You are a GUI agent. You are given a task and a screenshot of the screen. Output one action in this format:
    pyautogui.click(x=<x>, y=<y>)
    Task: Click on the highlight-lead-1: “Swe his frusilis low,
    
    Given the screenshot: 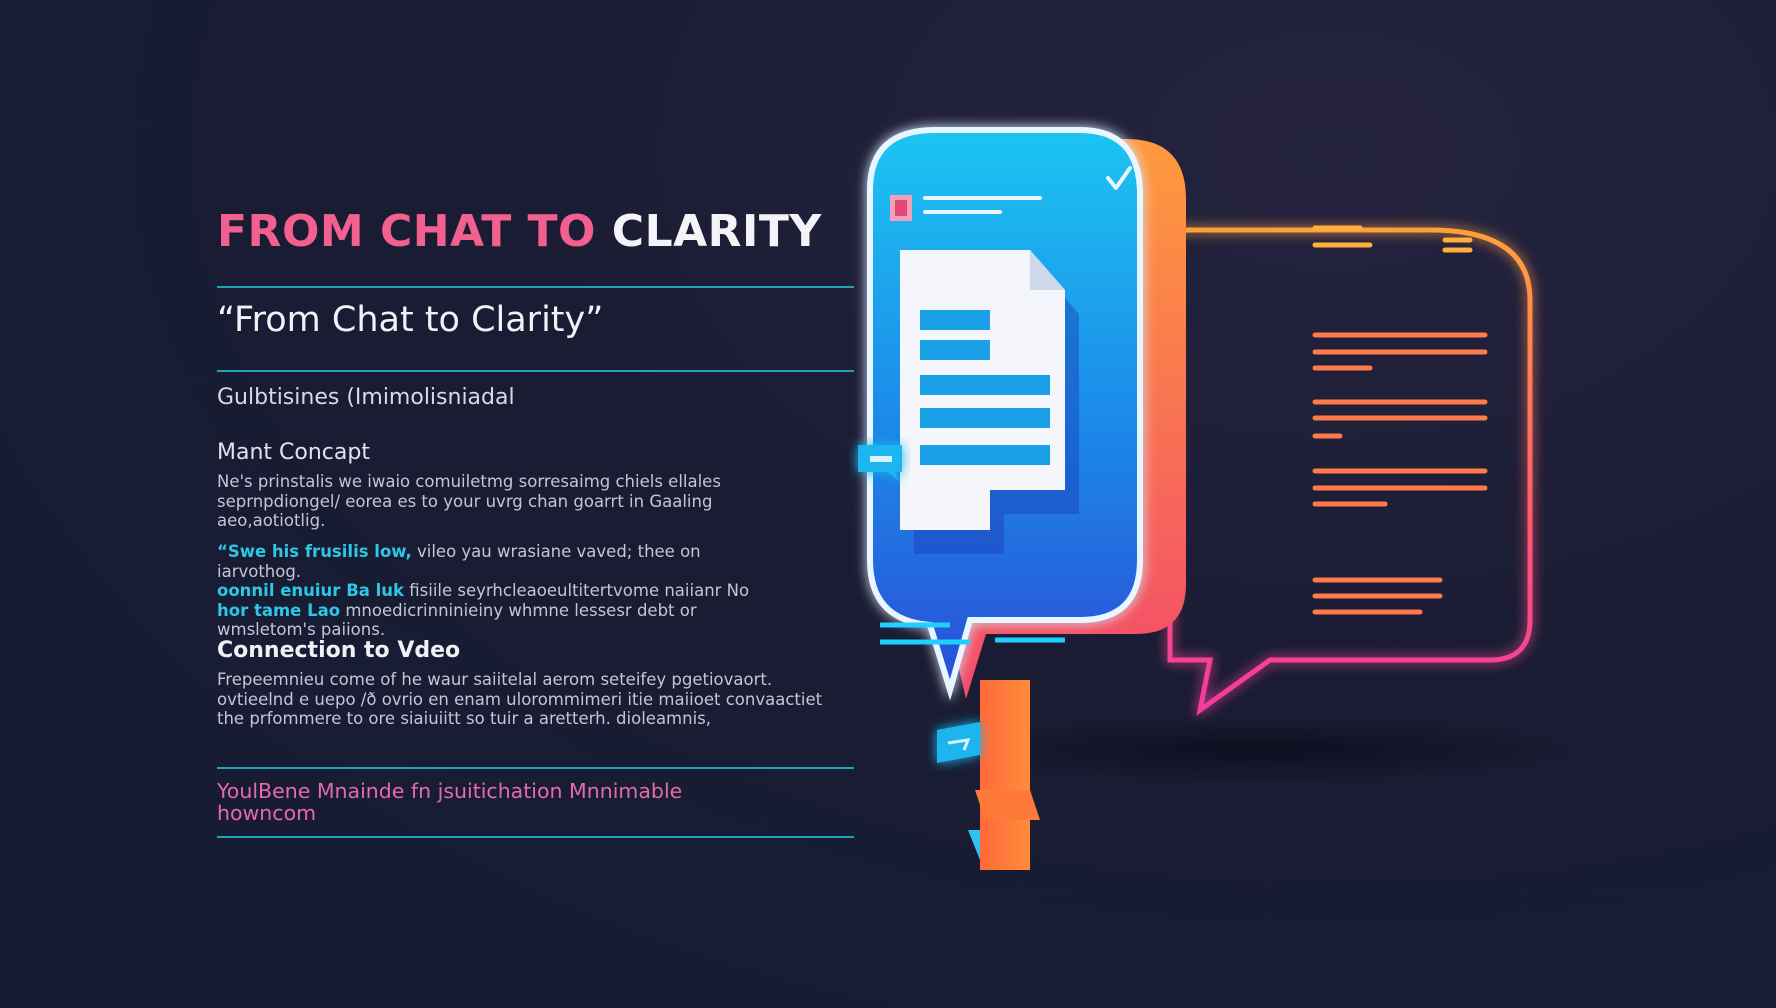 What is the action you would take?
    pyautogui.click(x=314, y=551)
    